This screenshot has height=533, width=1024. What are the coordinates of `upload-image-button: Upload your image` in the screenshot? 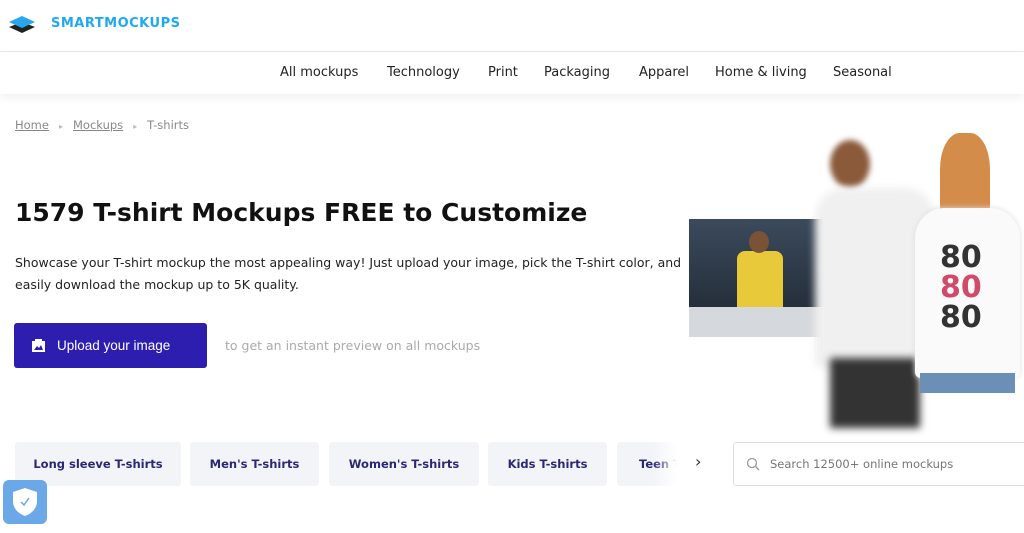 It's located at (110, 345).